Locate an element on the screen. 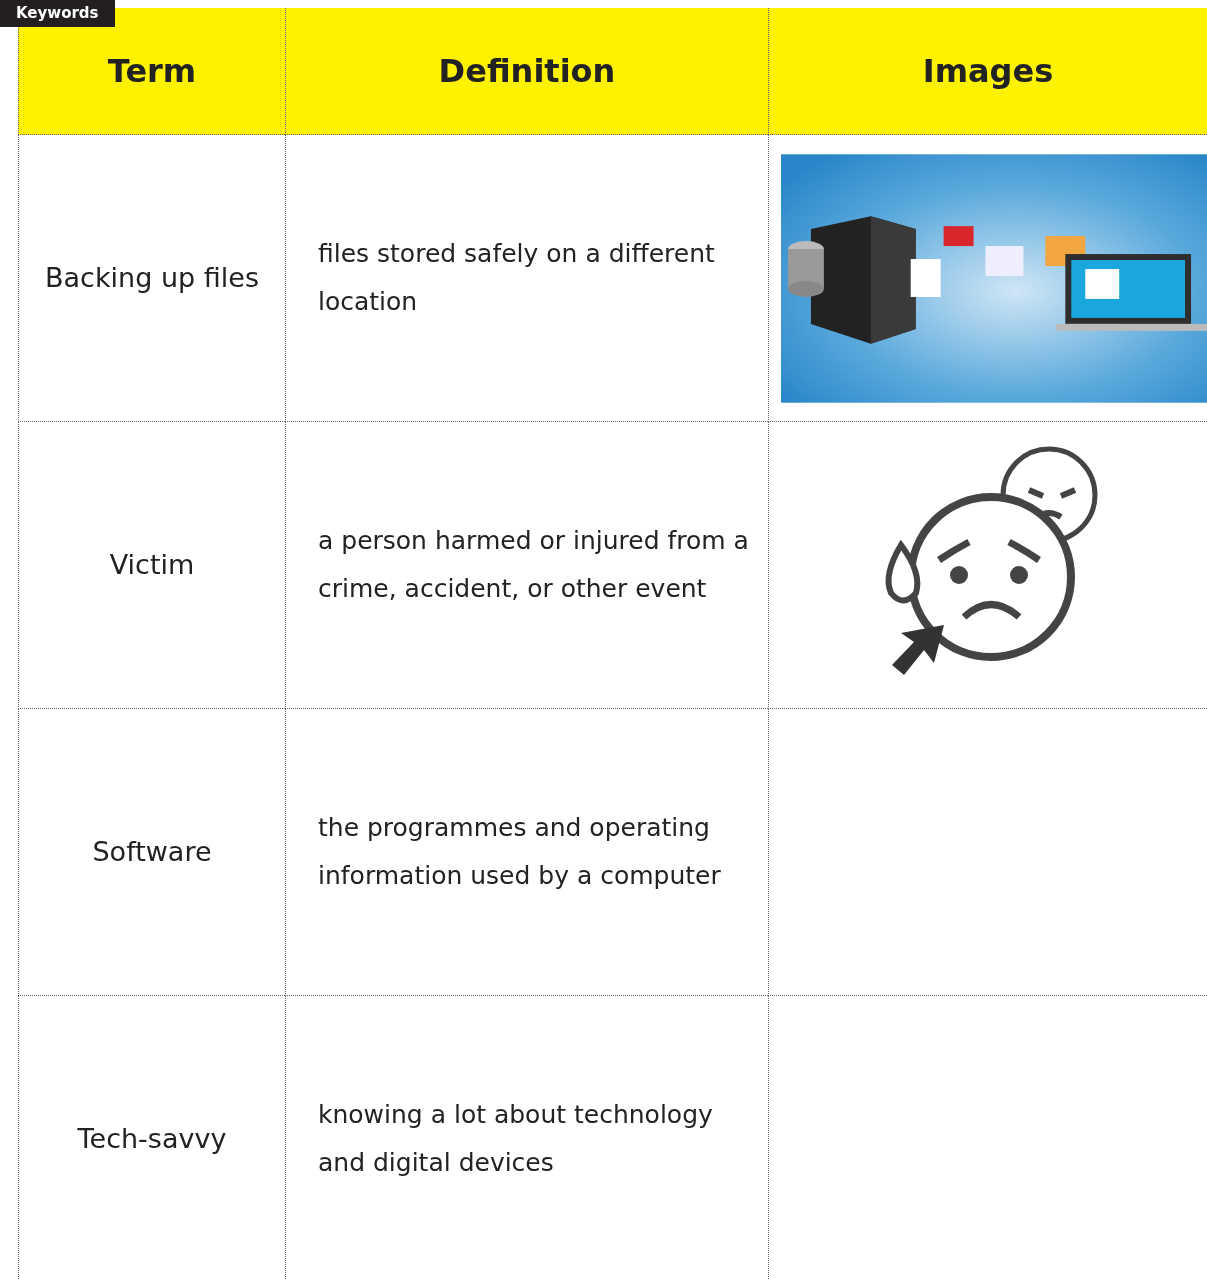 The height and width of the screenshot is (1279, 1207). term-cell: Tech-savvy is located at coordinates (151, 1137).